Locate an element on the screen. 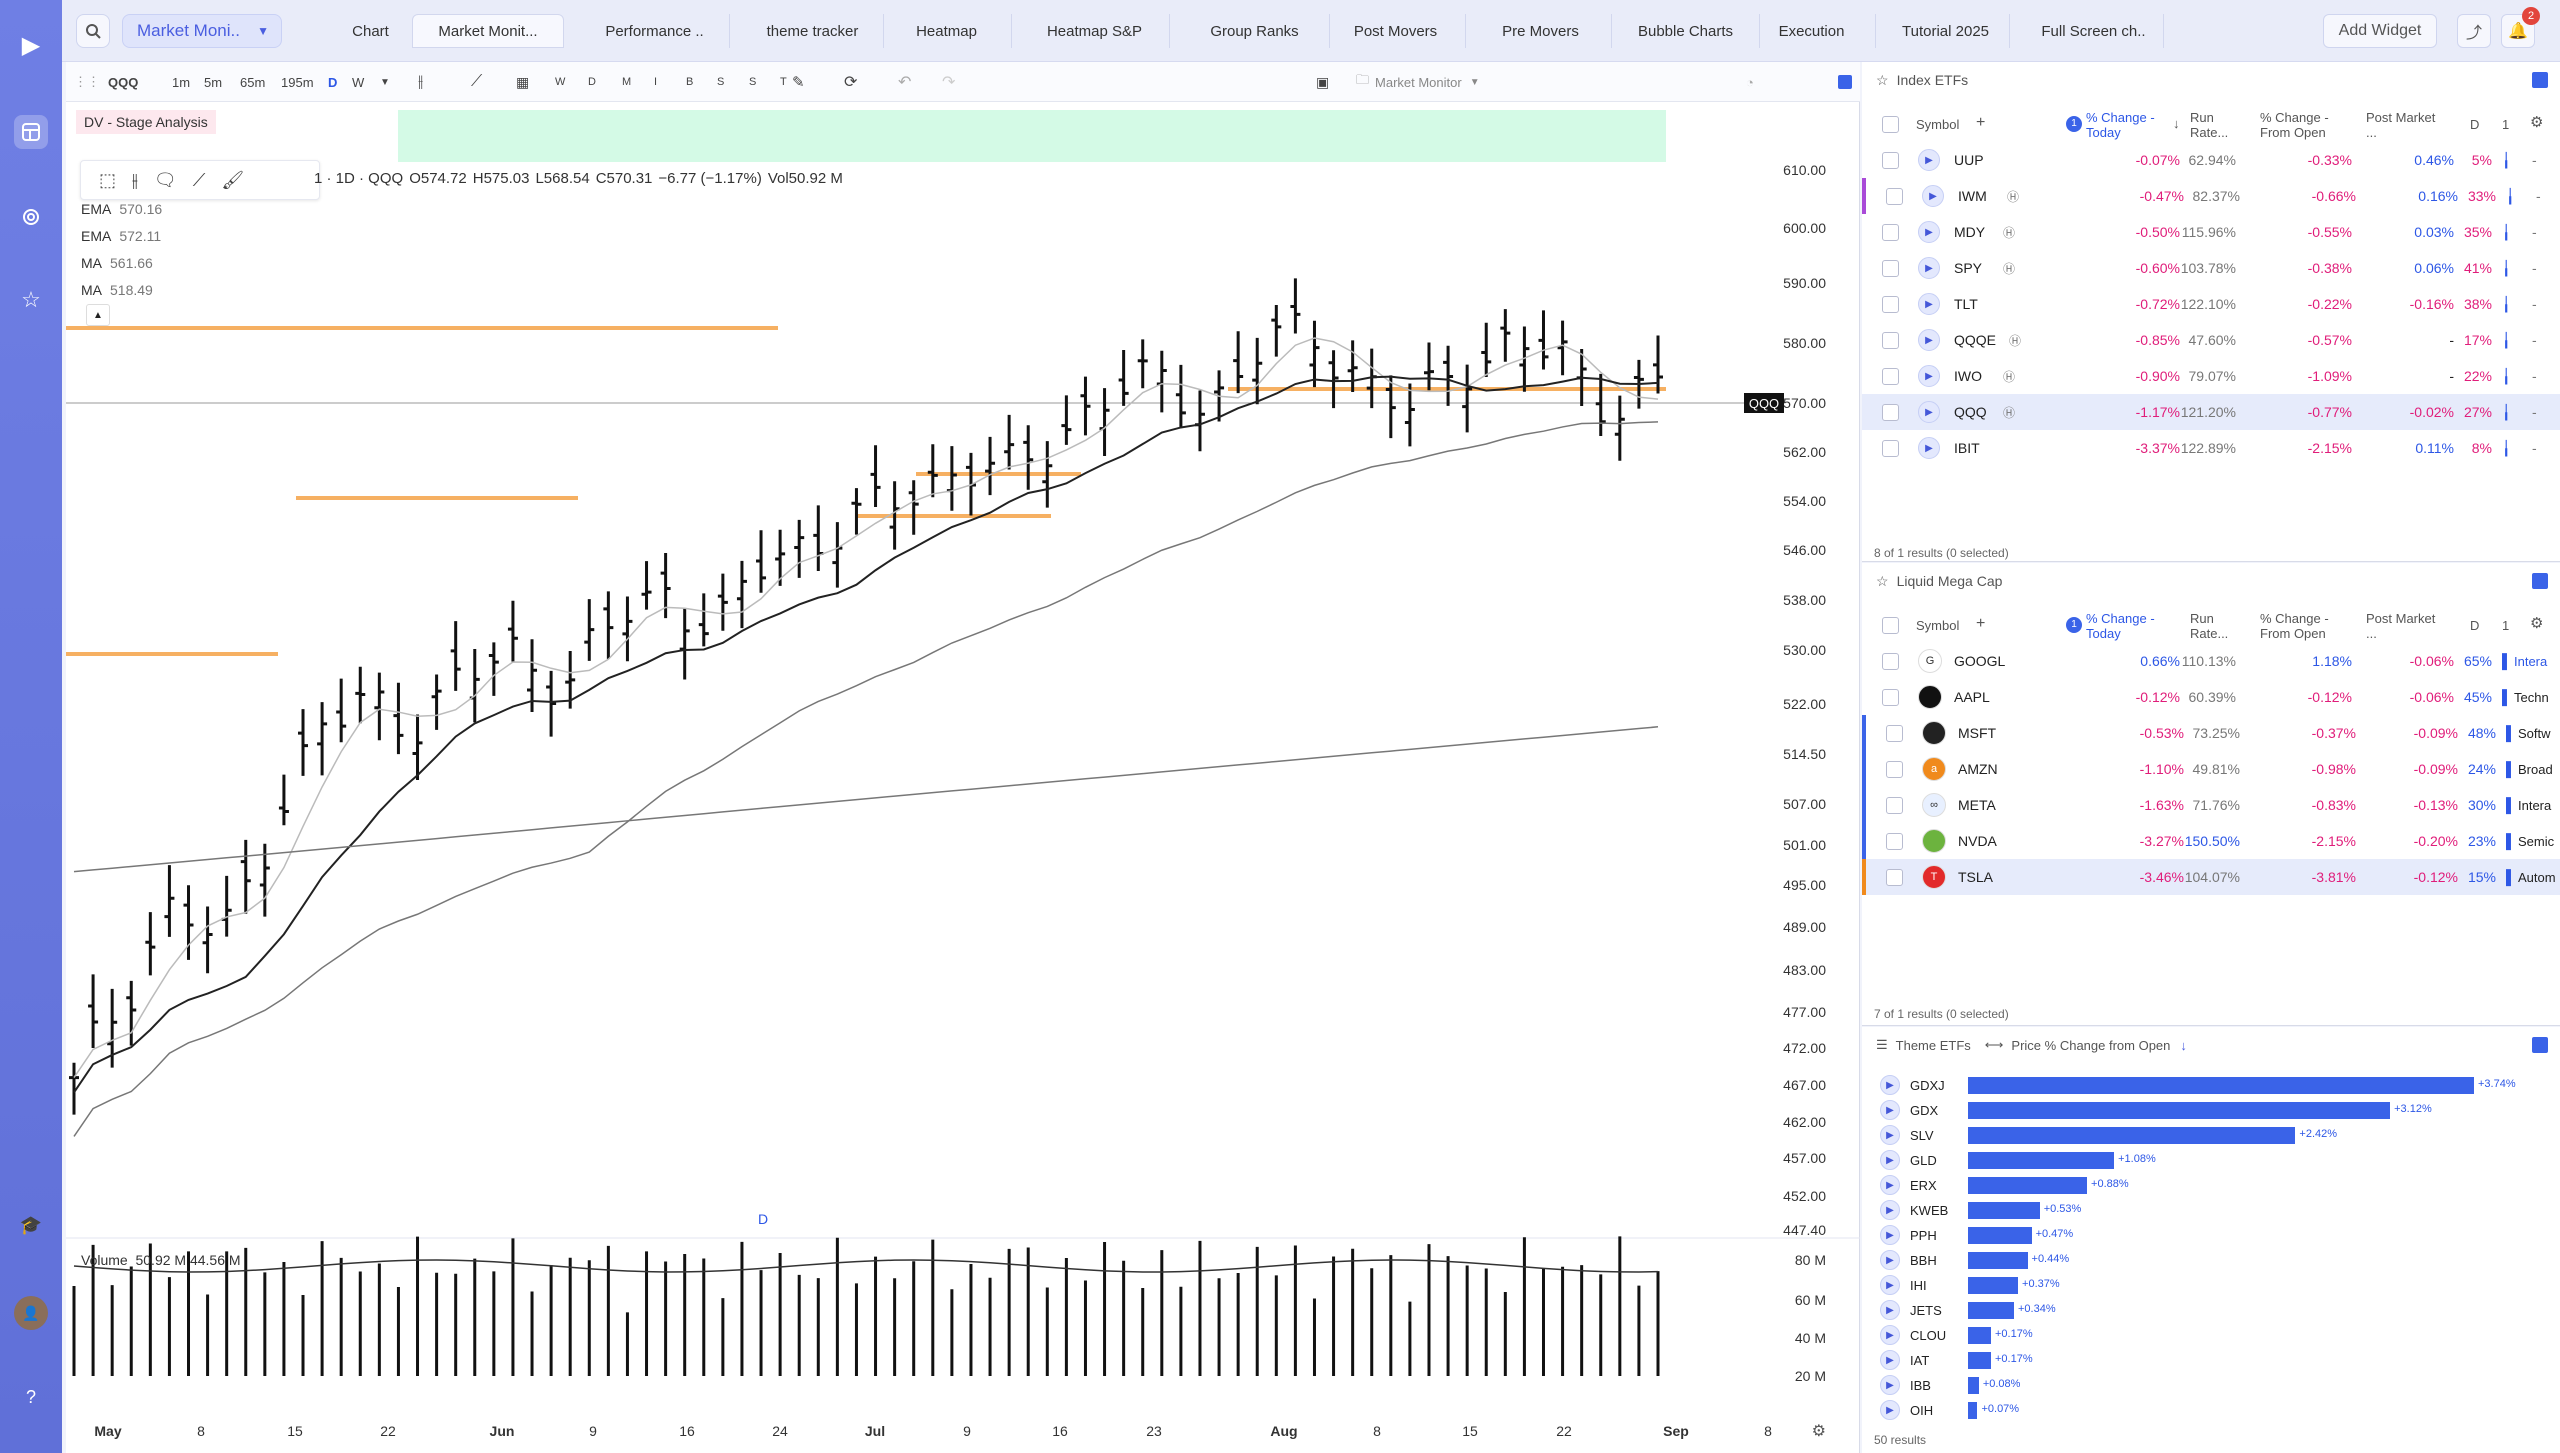 The height and width of the screenshot is (1453, 2560). theme-bar-row: ▶ ERX +0.88% is located at coordinates (2211, 1185).